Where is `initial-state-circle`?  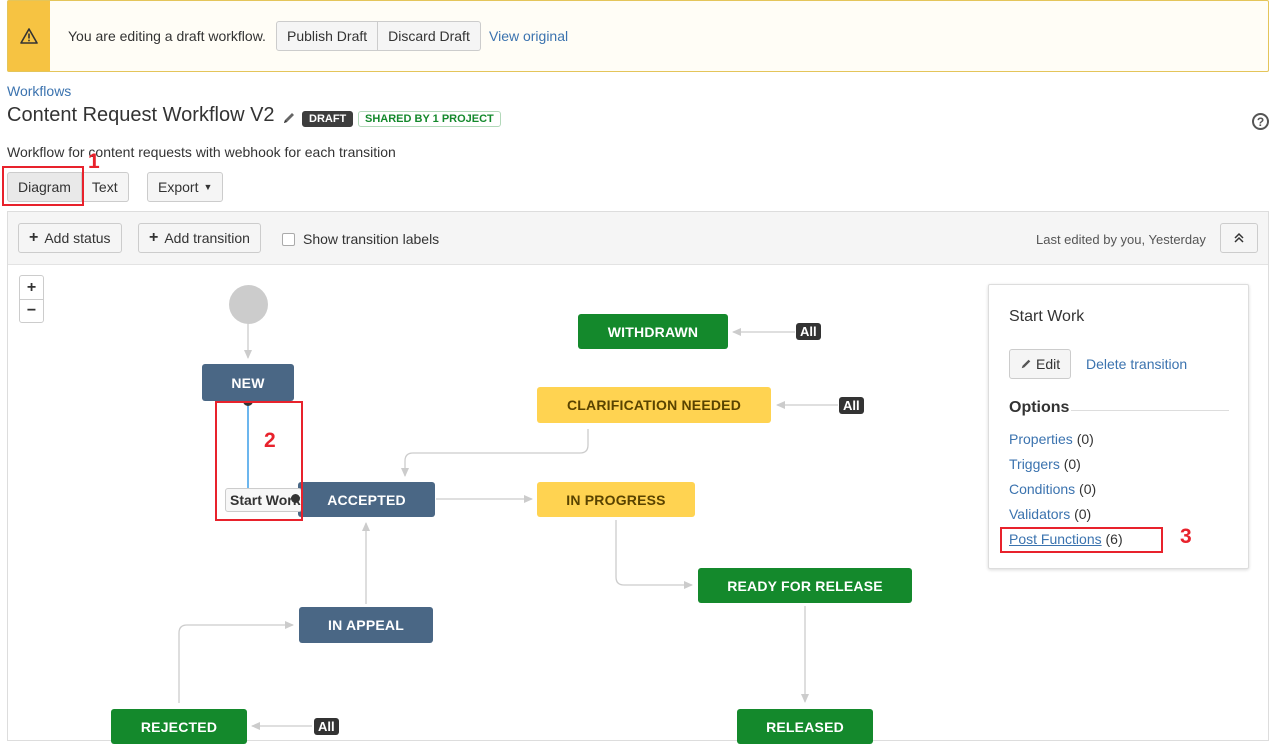
initial-state-circle is located at coordinates (248, 304).